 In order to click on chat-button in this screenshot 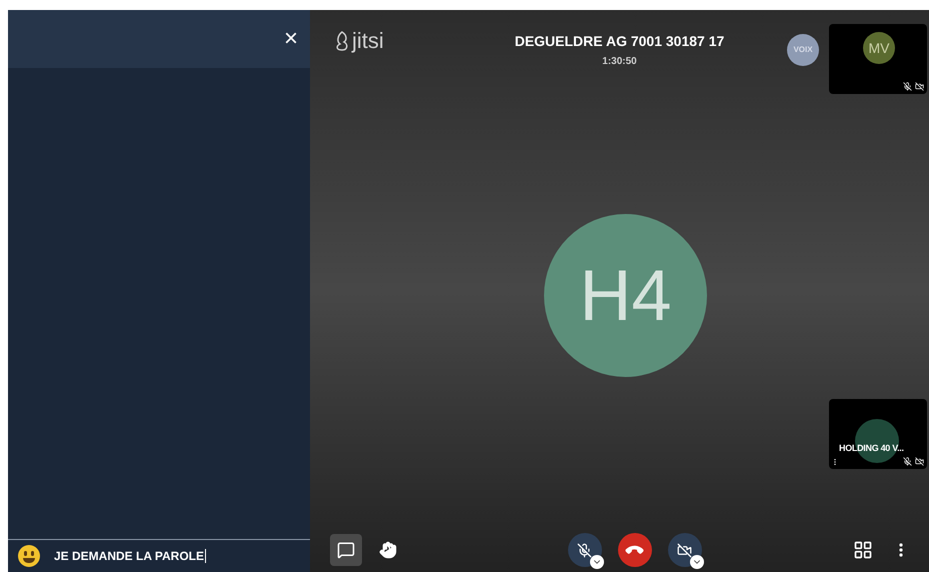, I will do `click(346, 550)`.